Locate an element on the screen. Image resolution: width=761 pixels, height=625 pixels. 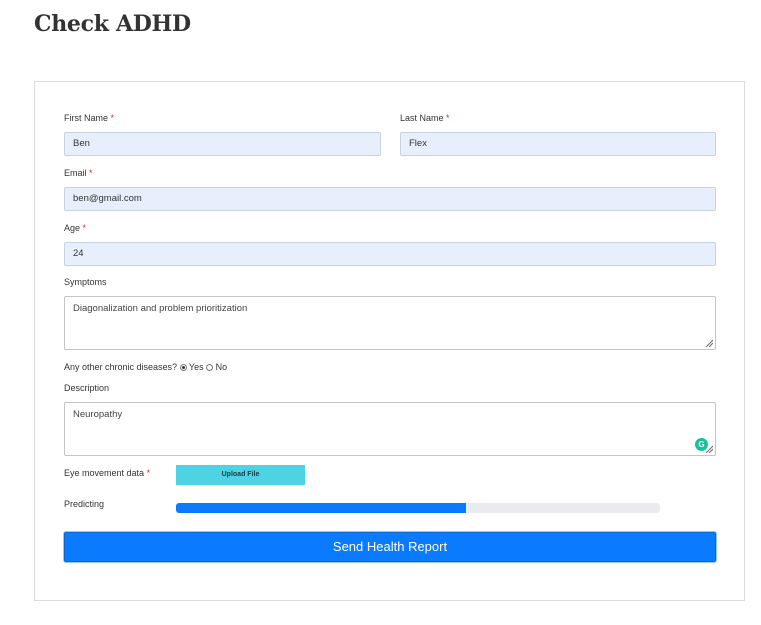
chronic-diseases-label: Any other chronic diseases? is located at coordinates (121, 367).